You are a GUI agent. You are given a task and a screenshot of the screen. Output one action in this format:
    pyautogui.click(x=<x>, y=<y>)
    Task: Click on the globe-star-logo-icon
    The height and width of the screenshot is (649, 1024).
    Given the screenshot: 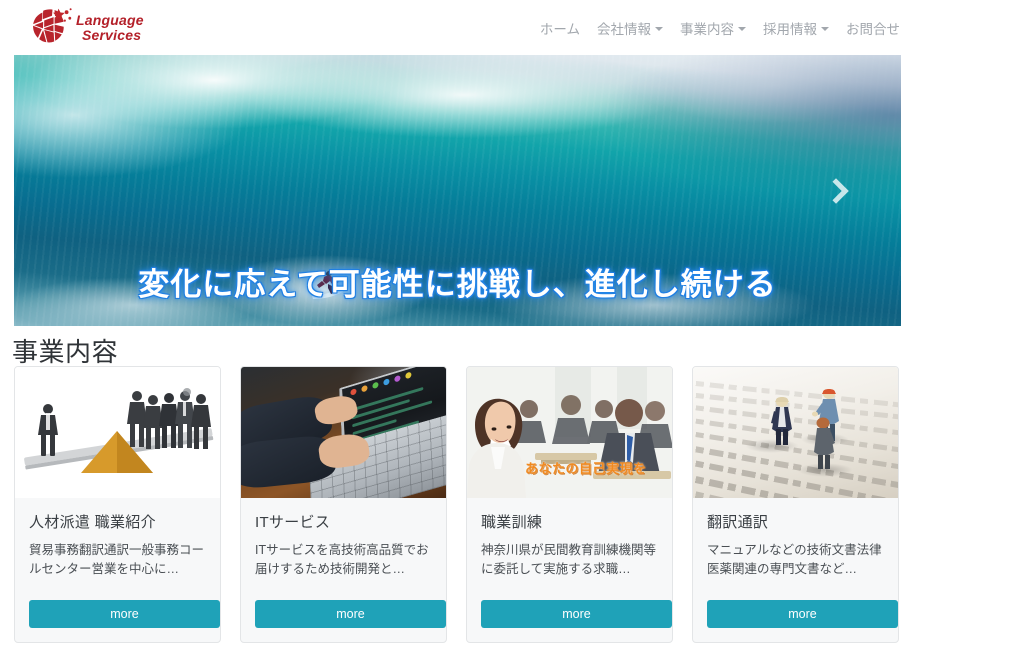 What is the action you would take?
    pyautogui.click(x=51, y=28)
    